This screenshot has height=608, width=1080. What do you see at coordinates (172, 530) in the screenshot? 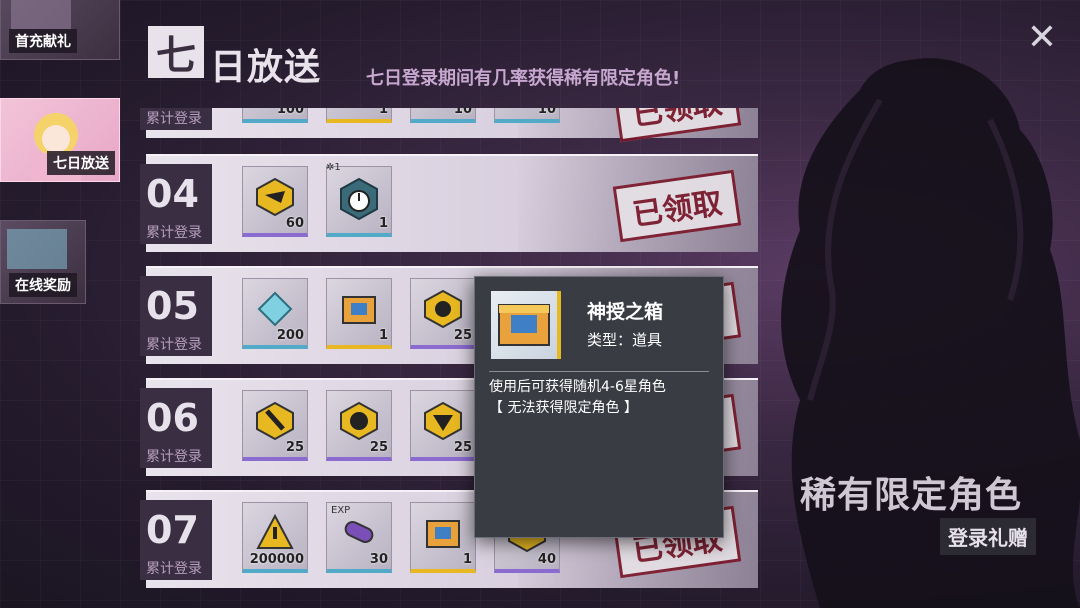
I see `day-number: 07` at bounding box center [172, 530].